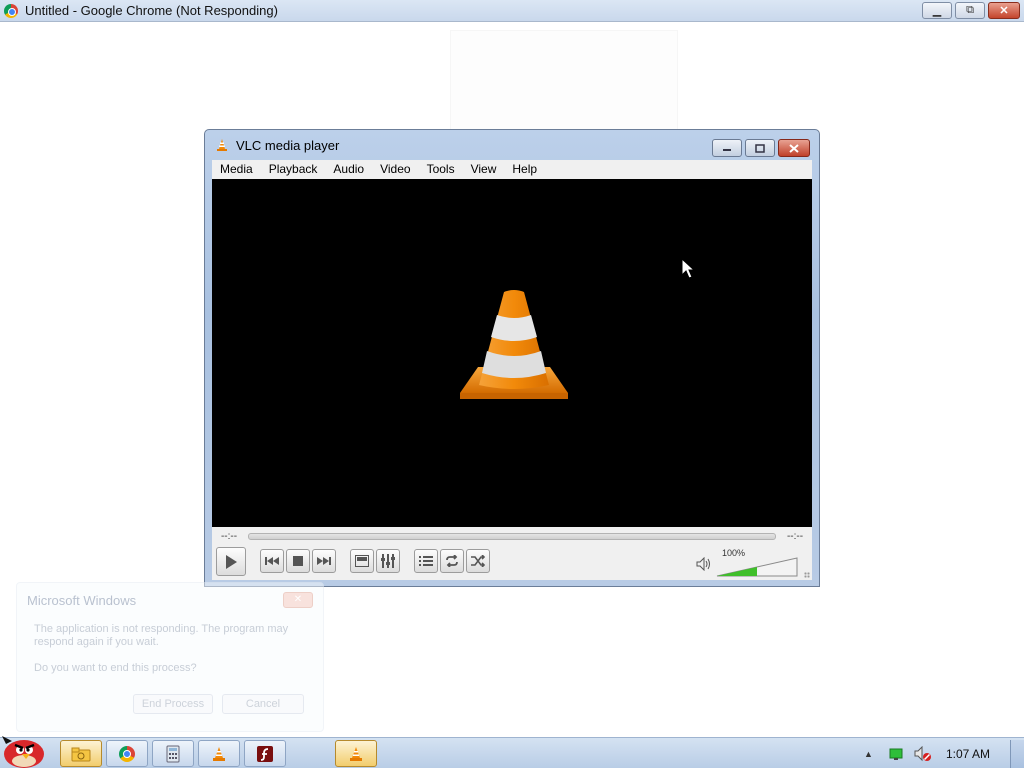 This screenshot has height=768, width=1024. What do you see at coordinates (288, 145) in the screenshot?
I see `vlc-window-title: VLC media player` at bounding box center [288, 145].